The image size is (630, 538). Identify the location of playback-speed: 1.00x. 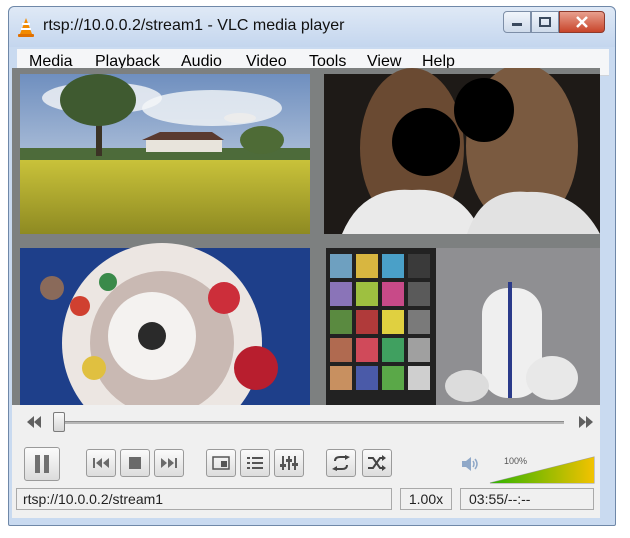
(426, 499).